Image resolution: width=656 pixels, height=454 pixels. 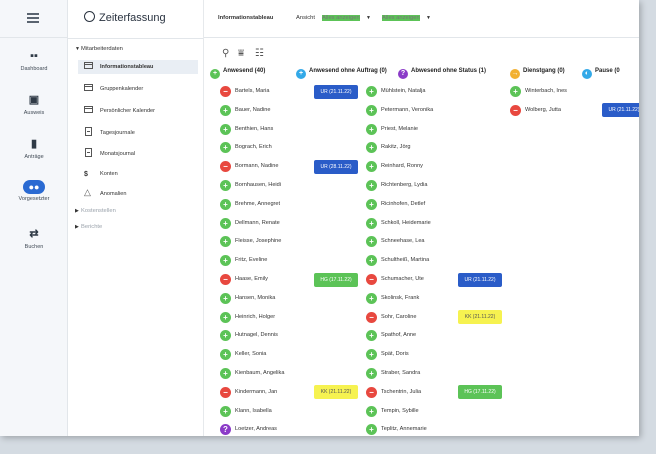 What do you see at coordinates (88, 152) in the screenshot?
I see `journal-icon` at bounding box center [88, 152].